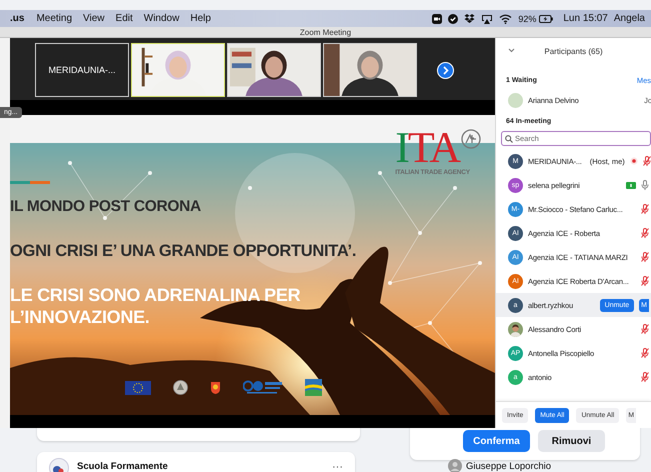 The width and height of the screenshot is (651, 472). What do you see at coordinates (155, 295) in the screenshot?
I see `slide-text: LE CRISI SONO ADRENALINA PER` at bounding box center [155, 295].